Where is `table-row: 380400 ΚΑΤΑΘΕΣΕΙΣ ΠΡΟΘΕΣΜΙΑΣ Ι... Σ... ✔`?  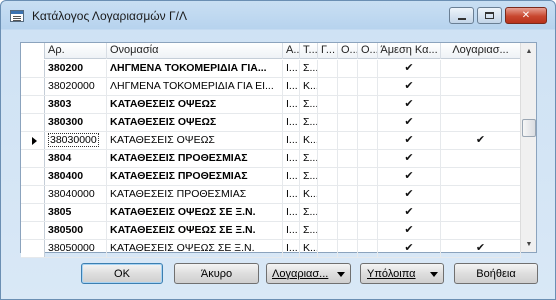 table-row: 380400 ΚΑΤΑΘΕΣΕΙΣ ΠΡΟΘΕΣΜΙΑΣ Ι... Σ... ✔ is located at coordinates (271, 177).